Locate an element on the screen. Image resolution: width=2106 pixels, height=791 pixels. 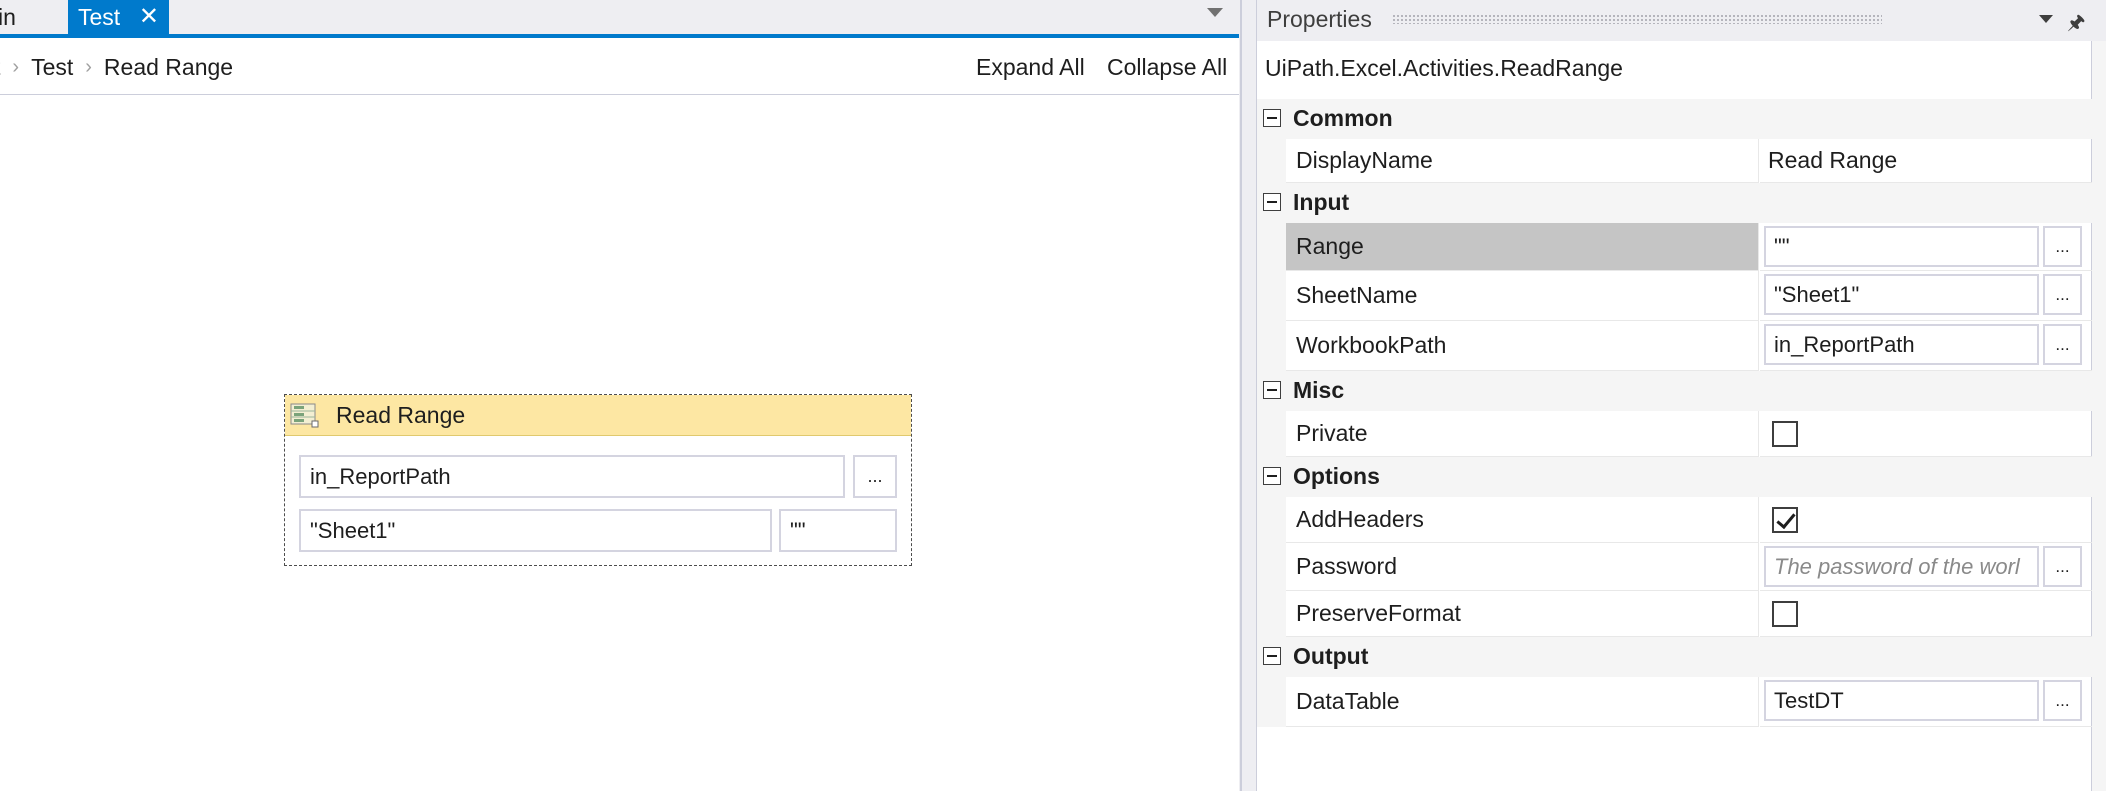
category-label: Misc is located at coordinates (1319, 390).